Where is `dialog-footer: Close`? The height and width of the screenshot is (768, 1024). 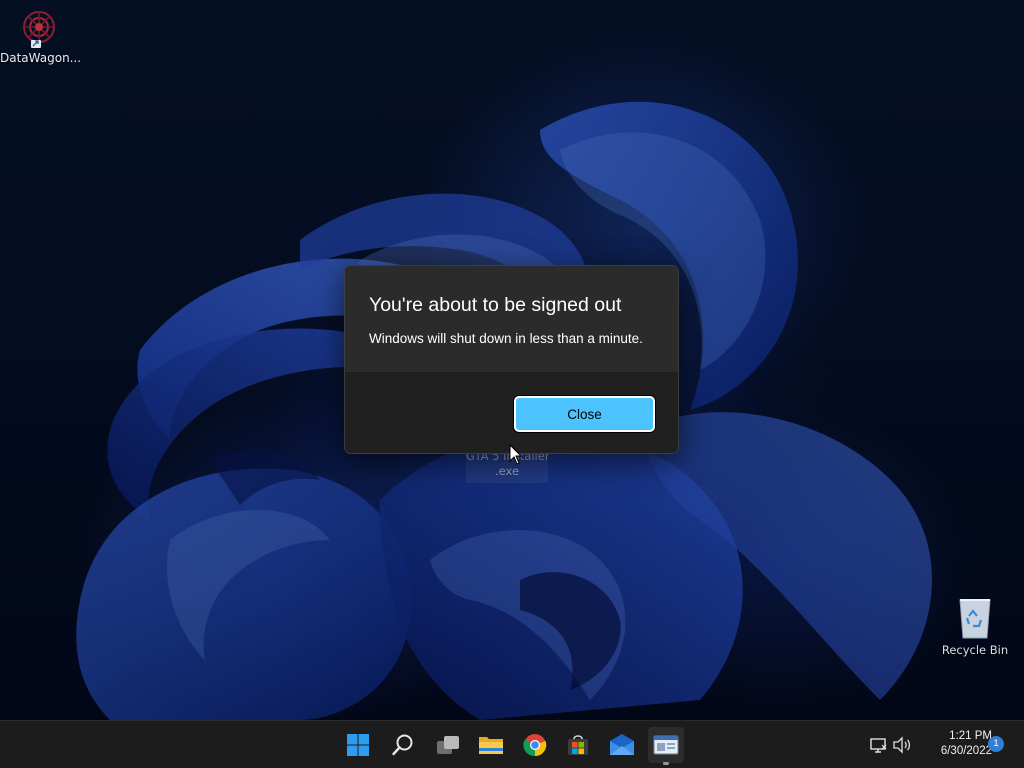 dialog-footer: Close is located at coordinates (511, 412).